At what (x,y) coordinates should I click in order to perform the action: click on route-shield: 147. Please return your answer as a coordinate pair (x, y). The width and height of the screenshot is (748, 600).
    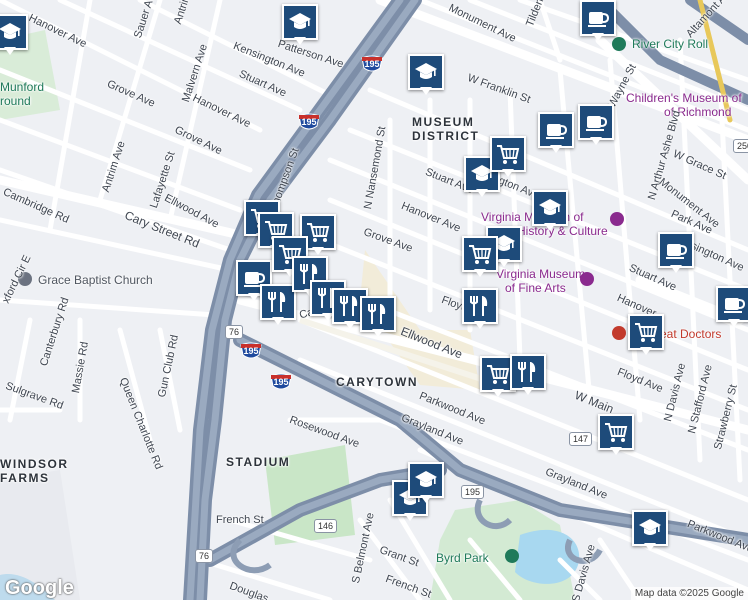
    Looking at the image, I should click on (581, 439).